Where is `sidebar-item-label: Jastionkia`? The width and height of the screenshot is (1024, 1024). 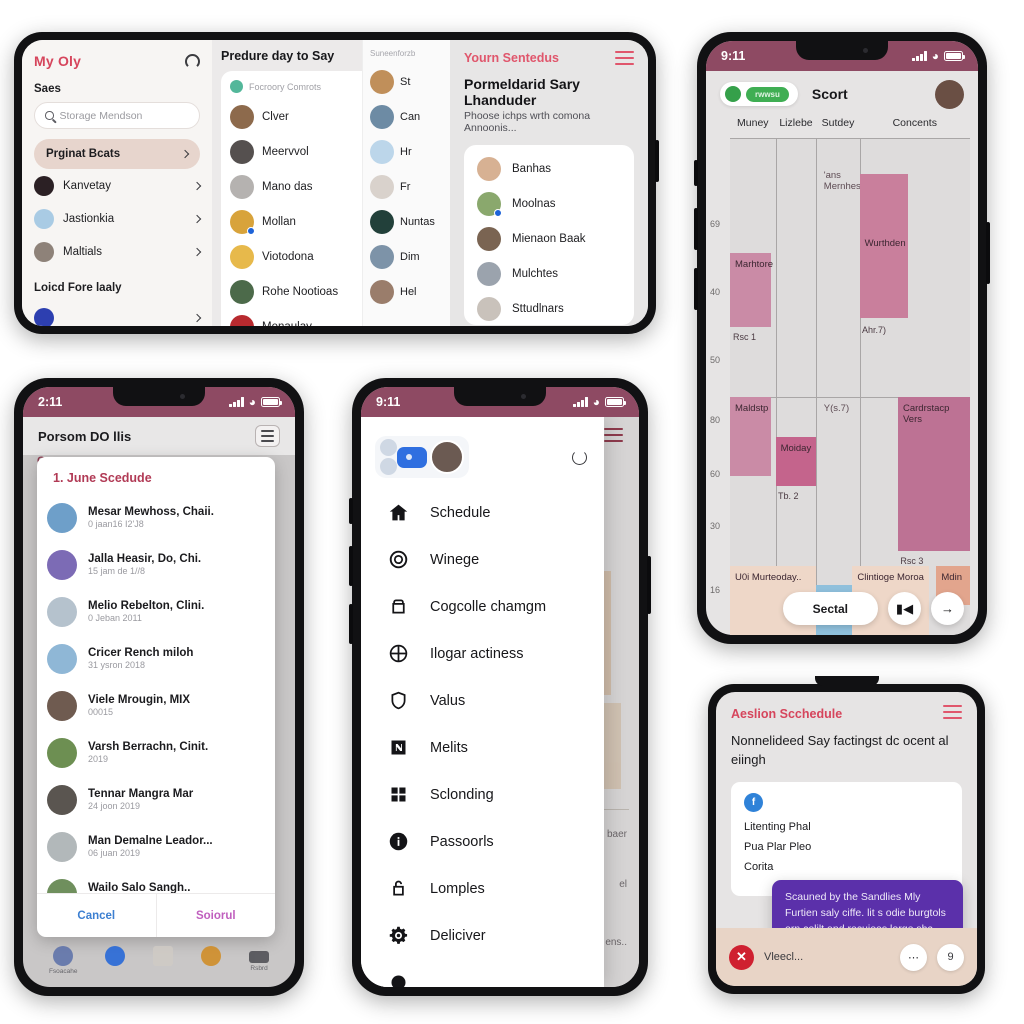
sidebar-item-label: Jastionkia is located at coordinates (89, 218).